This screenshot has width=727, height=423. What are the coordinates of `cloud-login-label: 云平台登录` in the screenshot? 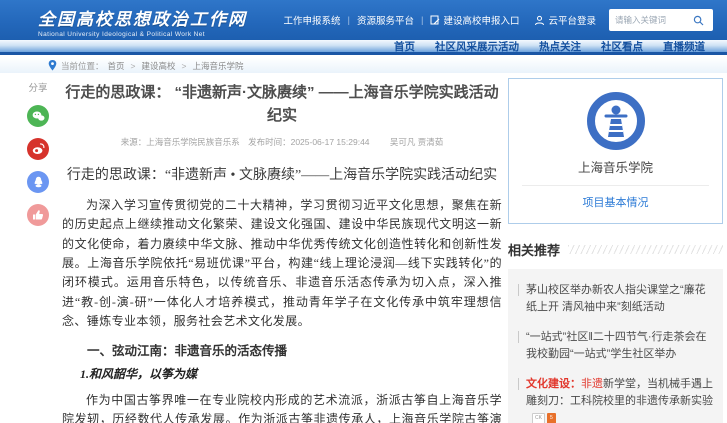 It's located at (572, 21).